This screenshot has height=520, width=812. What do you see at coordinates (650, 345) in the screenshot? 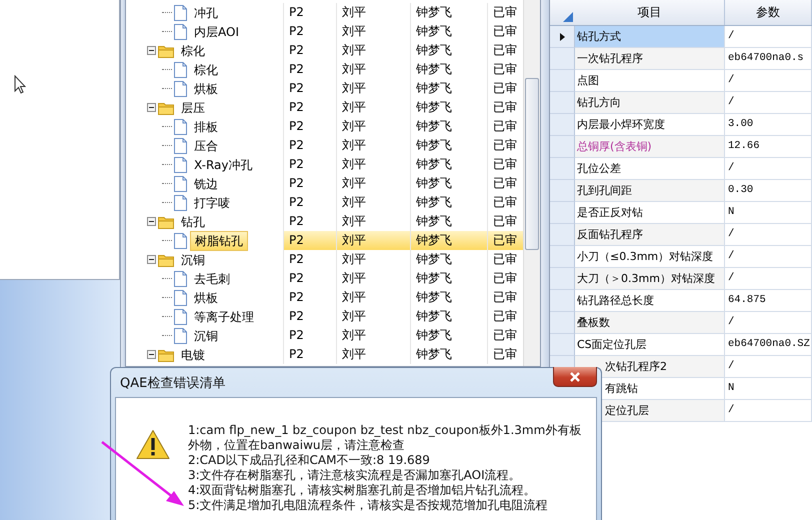
I see `property-name: CS面定位孔层` at bounding box center [650, 345].